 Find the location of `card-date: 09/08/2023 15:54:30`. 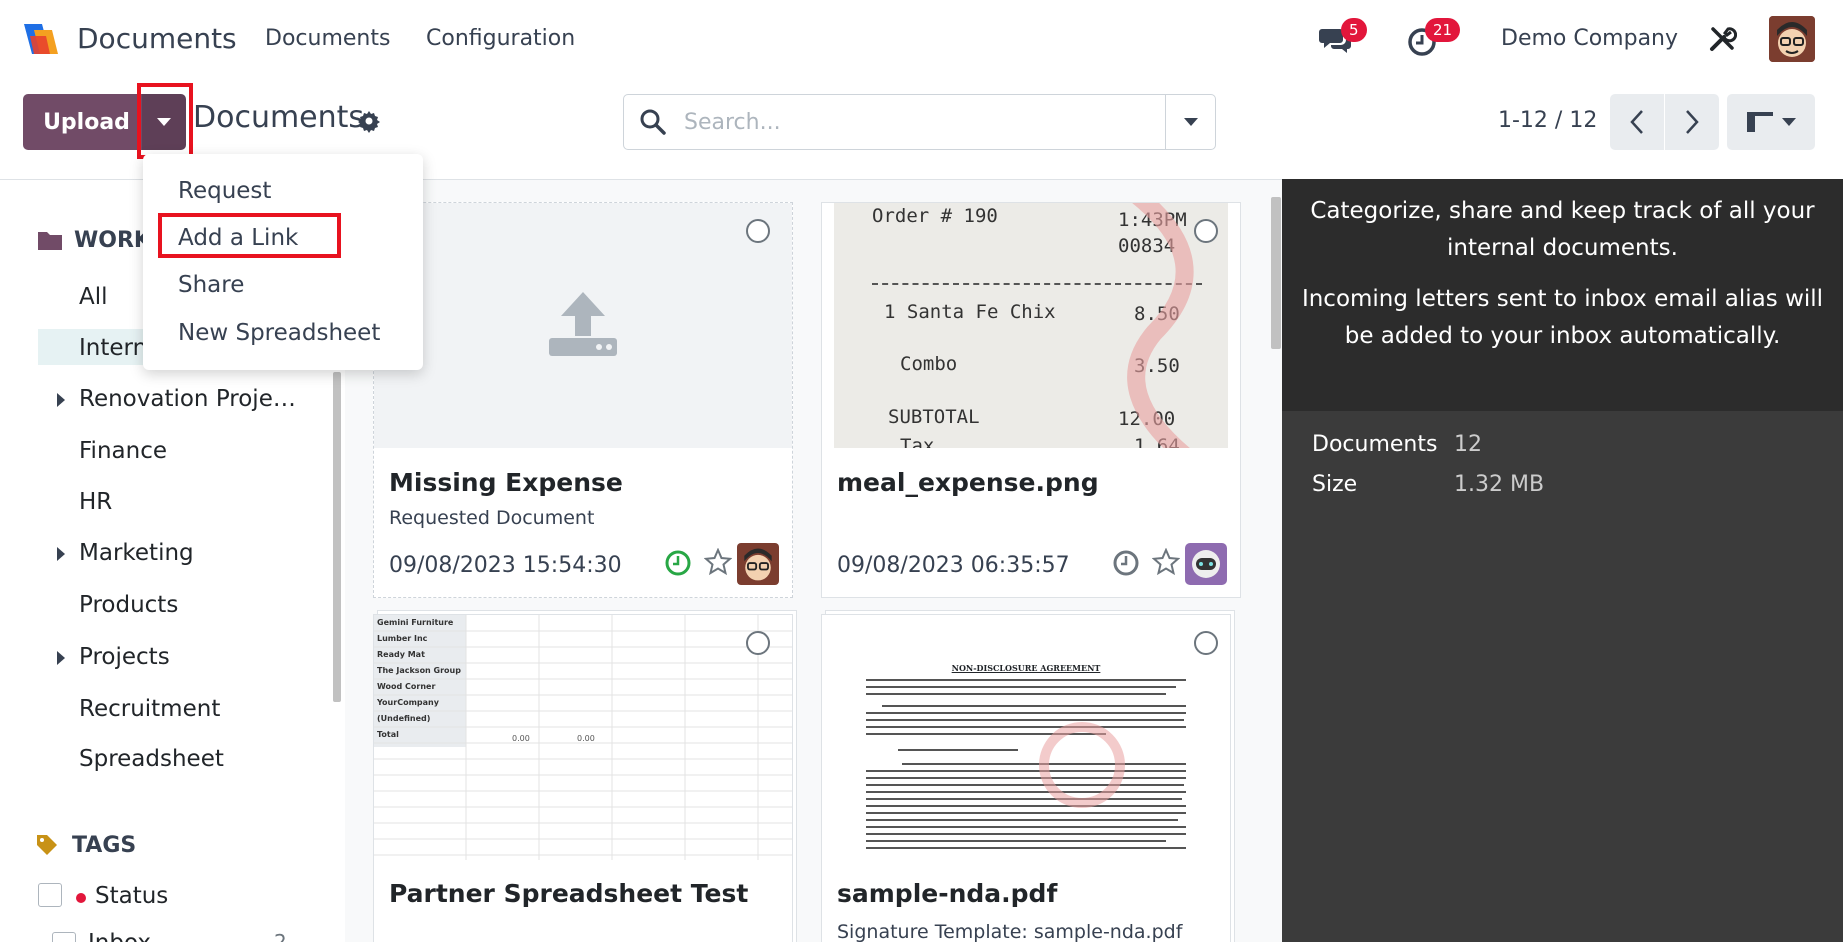

card-date: 09/08/2023 15:54:30 is located at coordinates (505, 565).